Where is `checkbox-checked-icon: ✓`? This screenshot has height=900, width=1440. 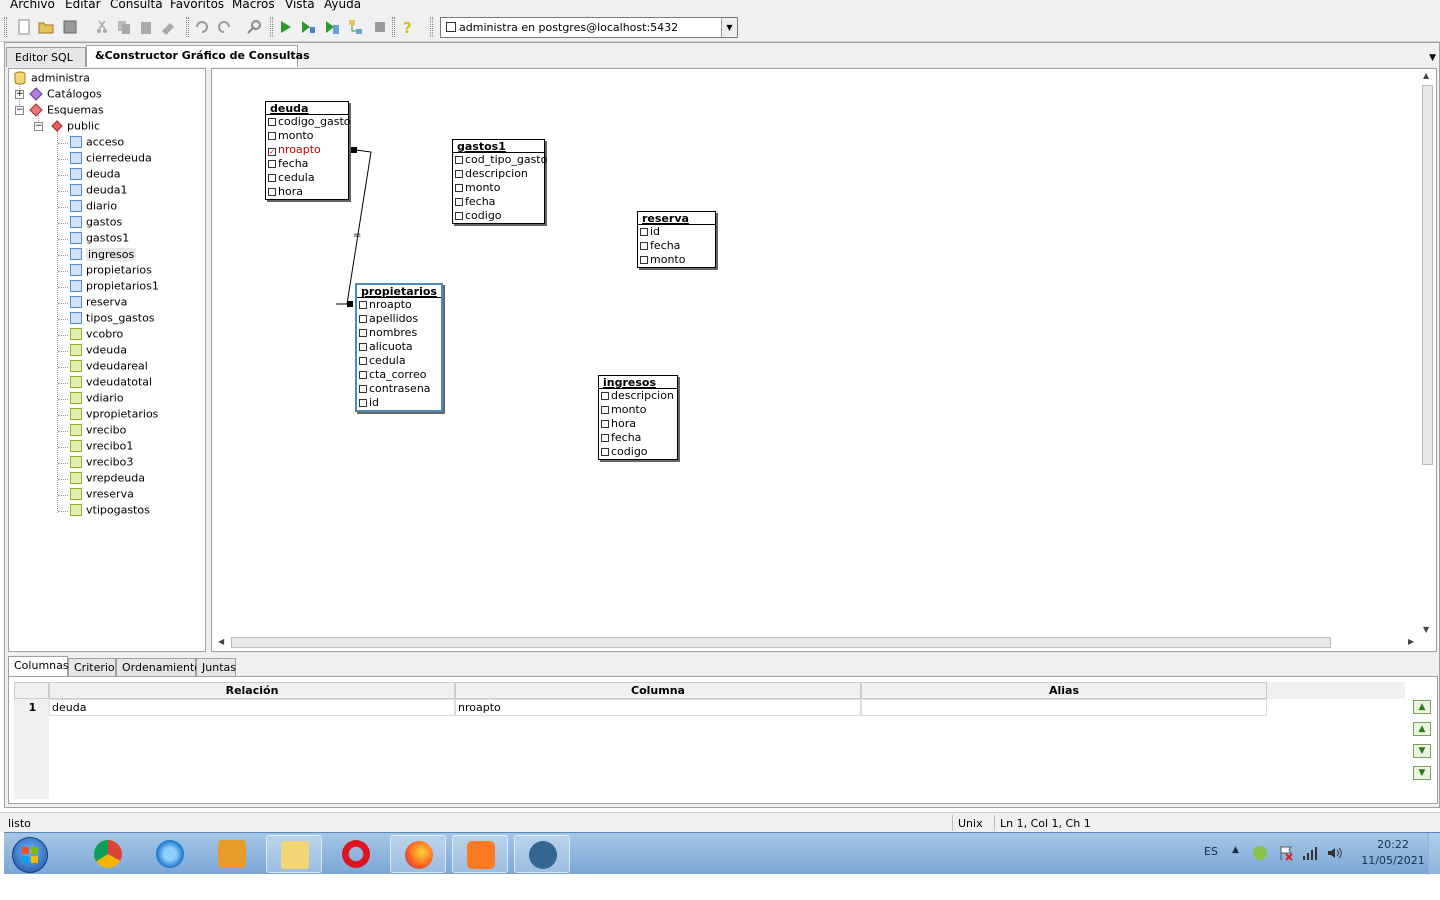
checkbox-checked-icon: ✓ is located at coordinates (272, 152).